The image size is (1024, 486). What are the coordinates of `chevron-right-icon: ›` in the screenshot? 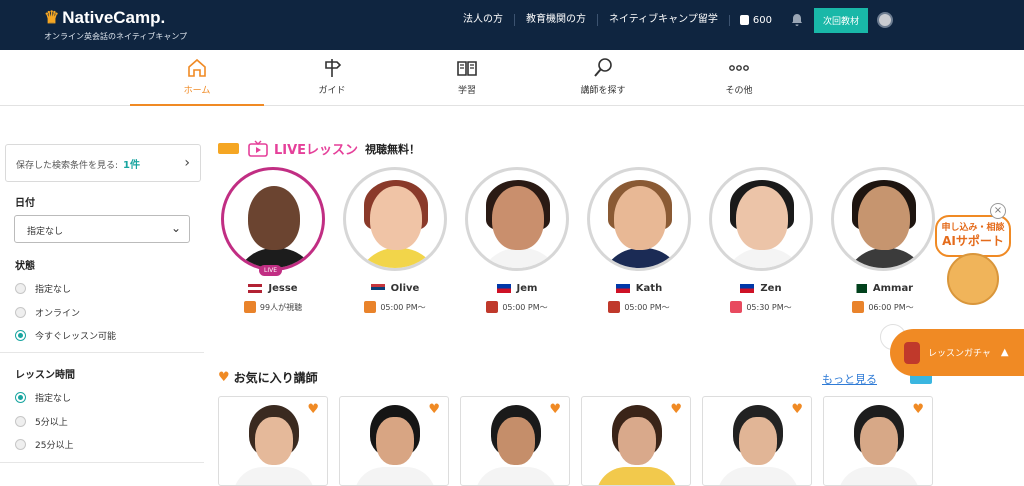 It's located at (187, 163).